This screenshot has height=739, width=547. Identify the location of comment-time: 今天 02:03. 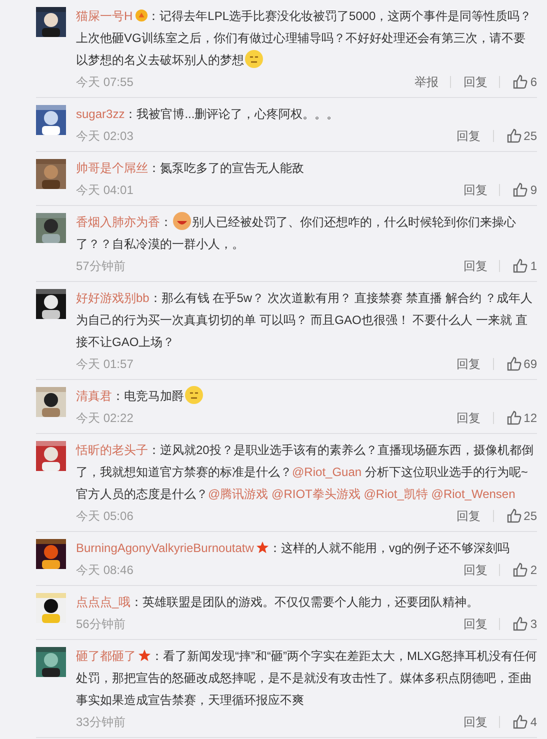
(105, 136).